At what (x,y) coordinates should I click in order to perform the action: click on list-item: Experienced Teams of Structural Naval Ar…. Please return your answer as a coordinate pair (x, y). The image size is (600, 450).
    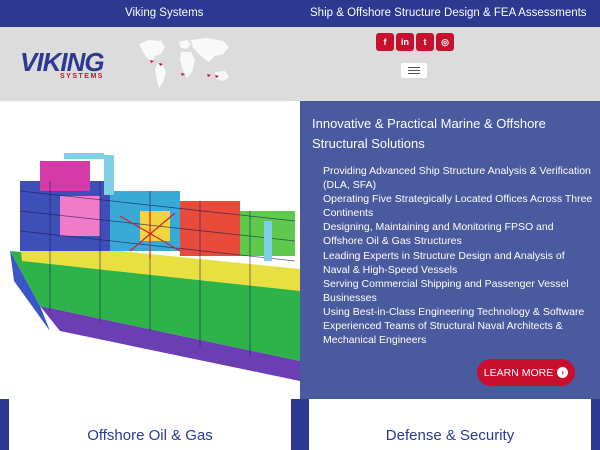
    Looking at the image, I should click on (443, 333).